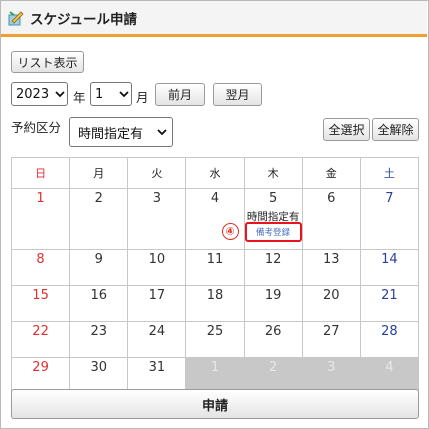 This screenshot has width=429, height=429. Describe the element at coordinates (389, 304) in the screenshot. I see `calendar-day-cell: 21` at that location.